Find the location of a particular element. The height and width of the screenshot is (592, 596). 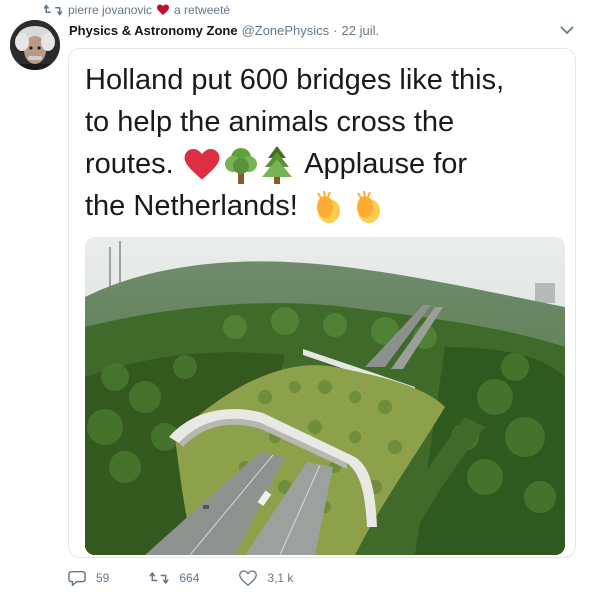

deciduous-tree-emoji-icon is located at coordinates (240, 166).